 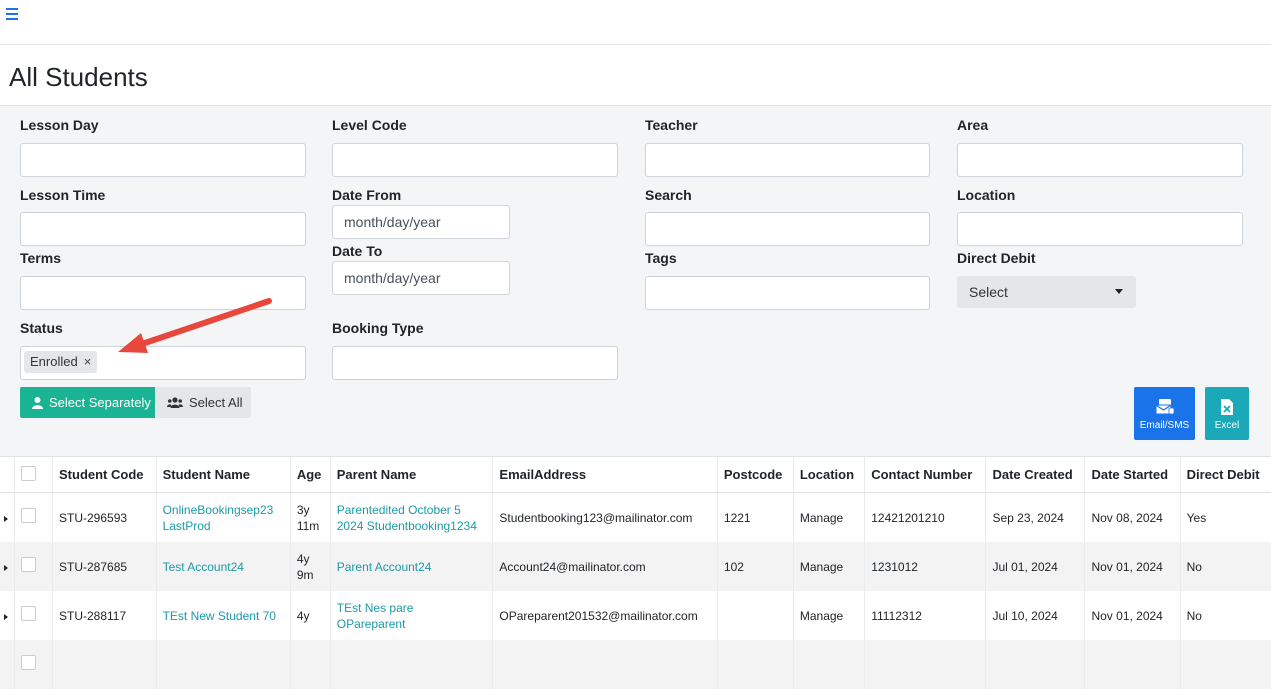 I want to click on terms-label: Terms, so click(x=40, y=258).